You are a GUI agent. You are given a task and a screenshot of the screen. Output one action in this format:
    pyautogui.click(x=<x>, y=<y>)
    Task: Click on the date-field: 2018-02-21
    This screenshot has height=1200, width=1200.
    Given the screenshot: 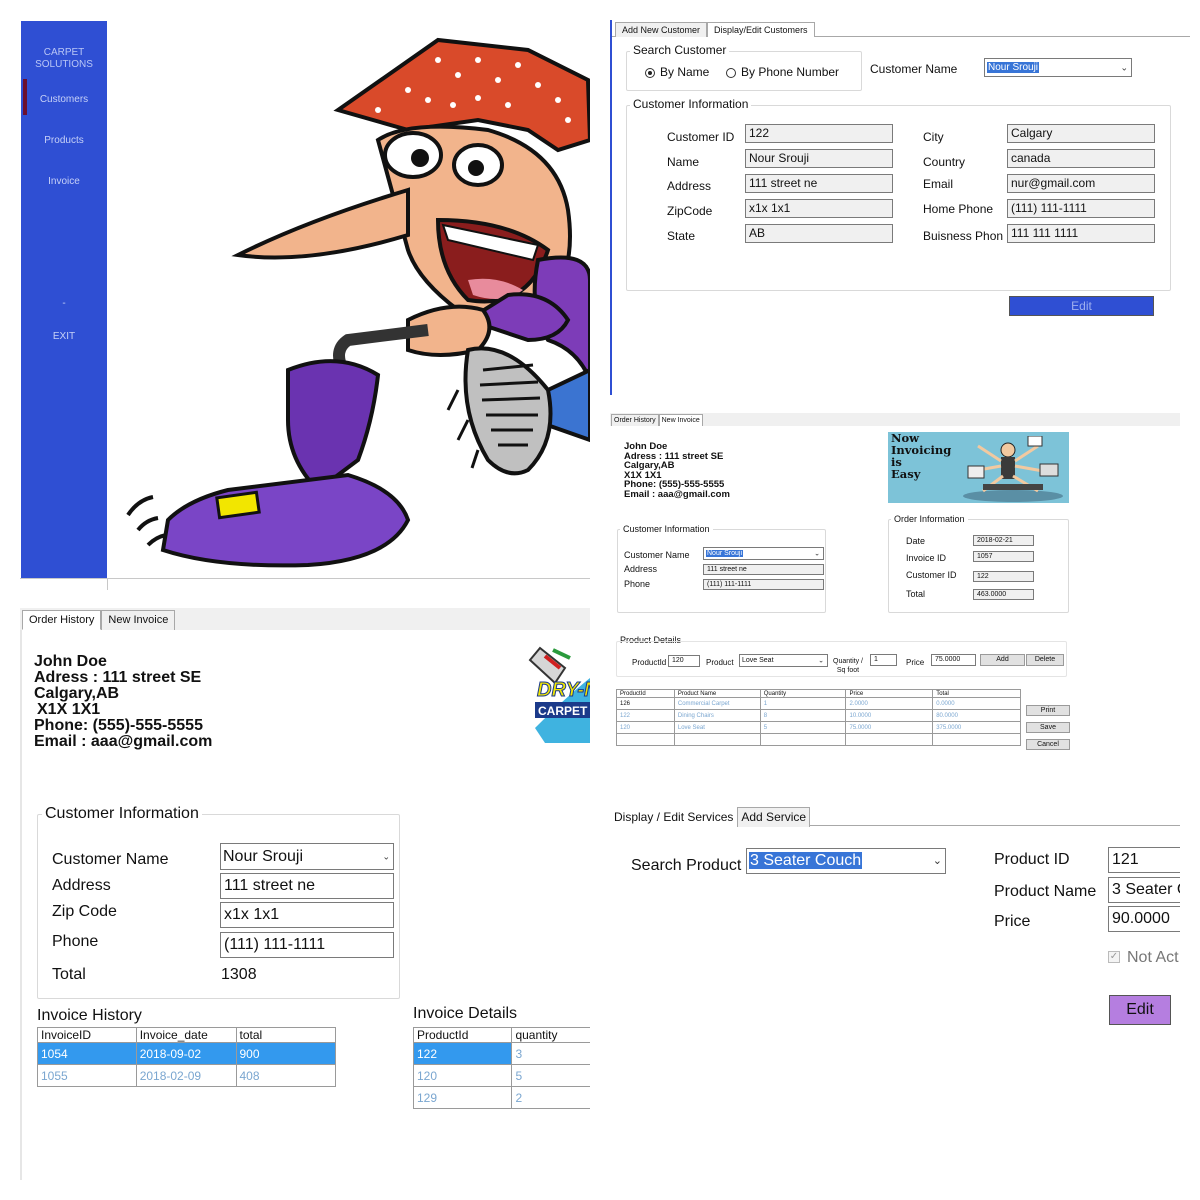 What is the action you would take?
    pyautogui.click(x=1003, y=540)
    